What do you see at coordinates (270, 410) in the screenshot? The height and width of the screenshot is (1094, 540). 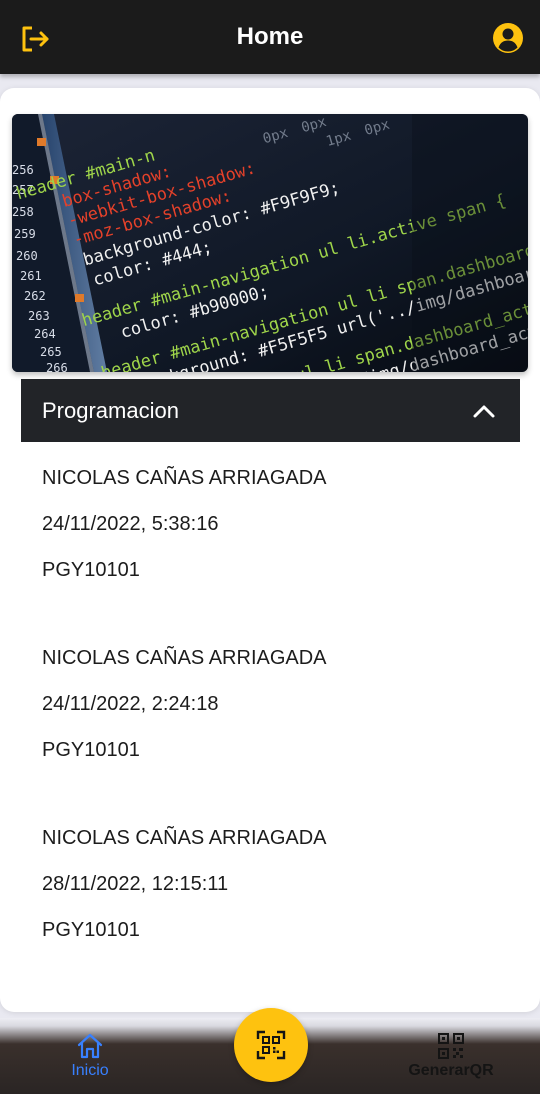 I see `accordion-header-programacion: Programacion` at bounding box center [270, 410].